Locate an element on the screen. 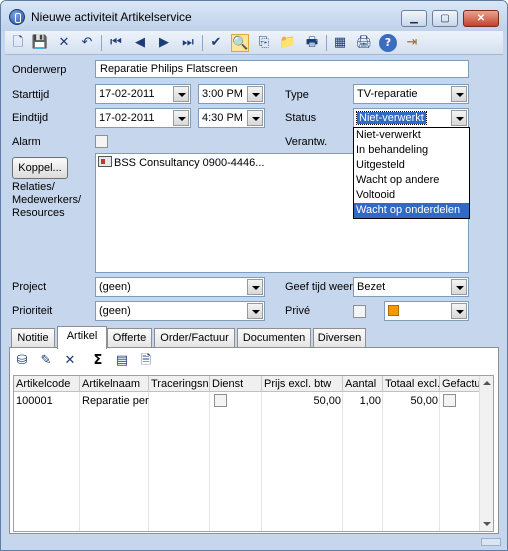 This screenshot has height=551, width=508. end-time-value: 4:30 PM is located at coordinates (222, 118).